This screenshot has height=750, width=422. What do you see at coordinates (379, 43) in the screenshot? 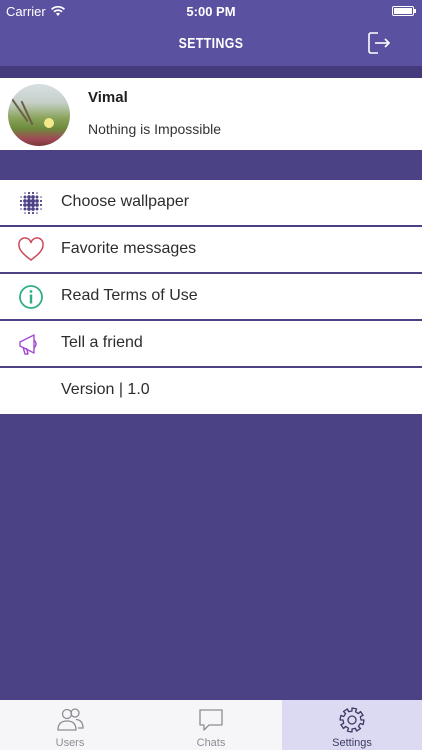
I see `logout-icon` at bounding box center [379, 43].